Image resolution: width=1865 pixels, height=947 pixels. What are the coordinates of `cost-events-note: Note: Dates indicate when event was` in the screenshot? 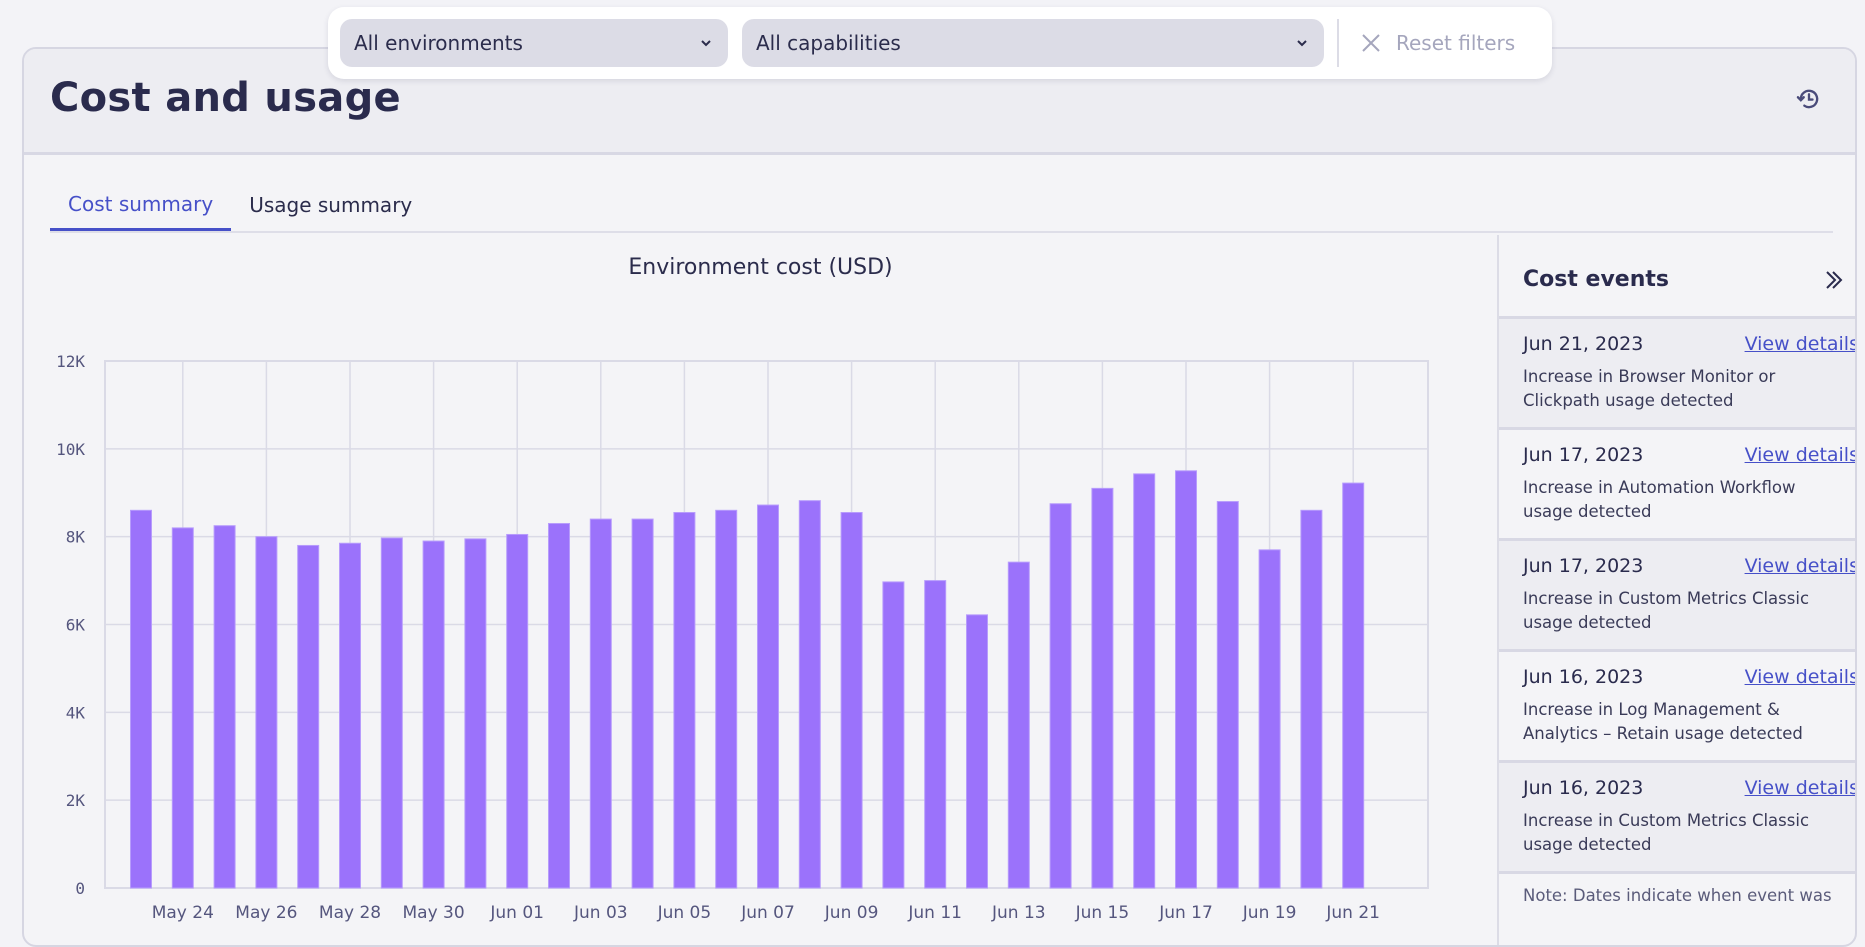 It's located at (1677, 895).